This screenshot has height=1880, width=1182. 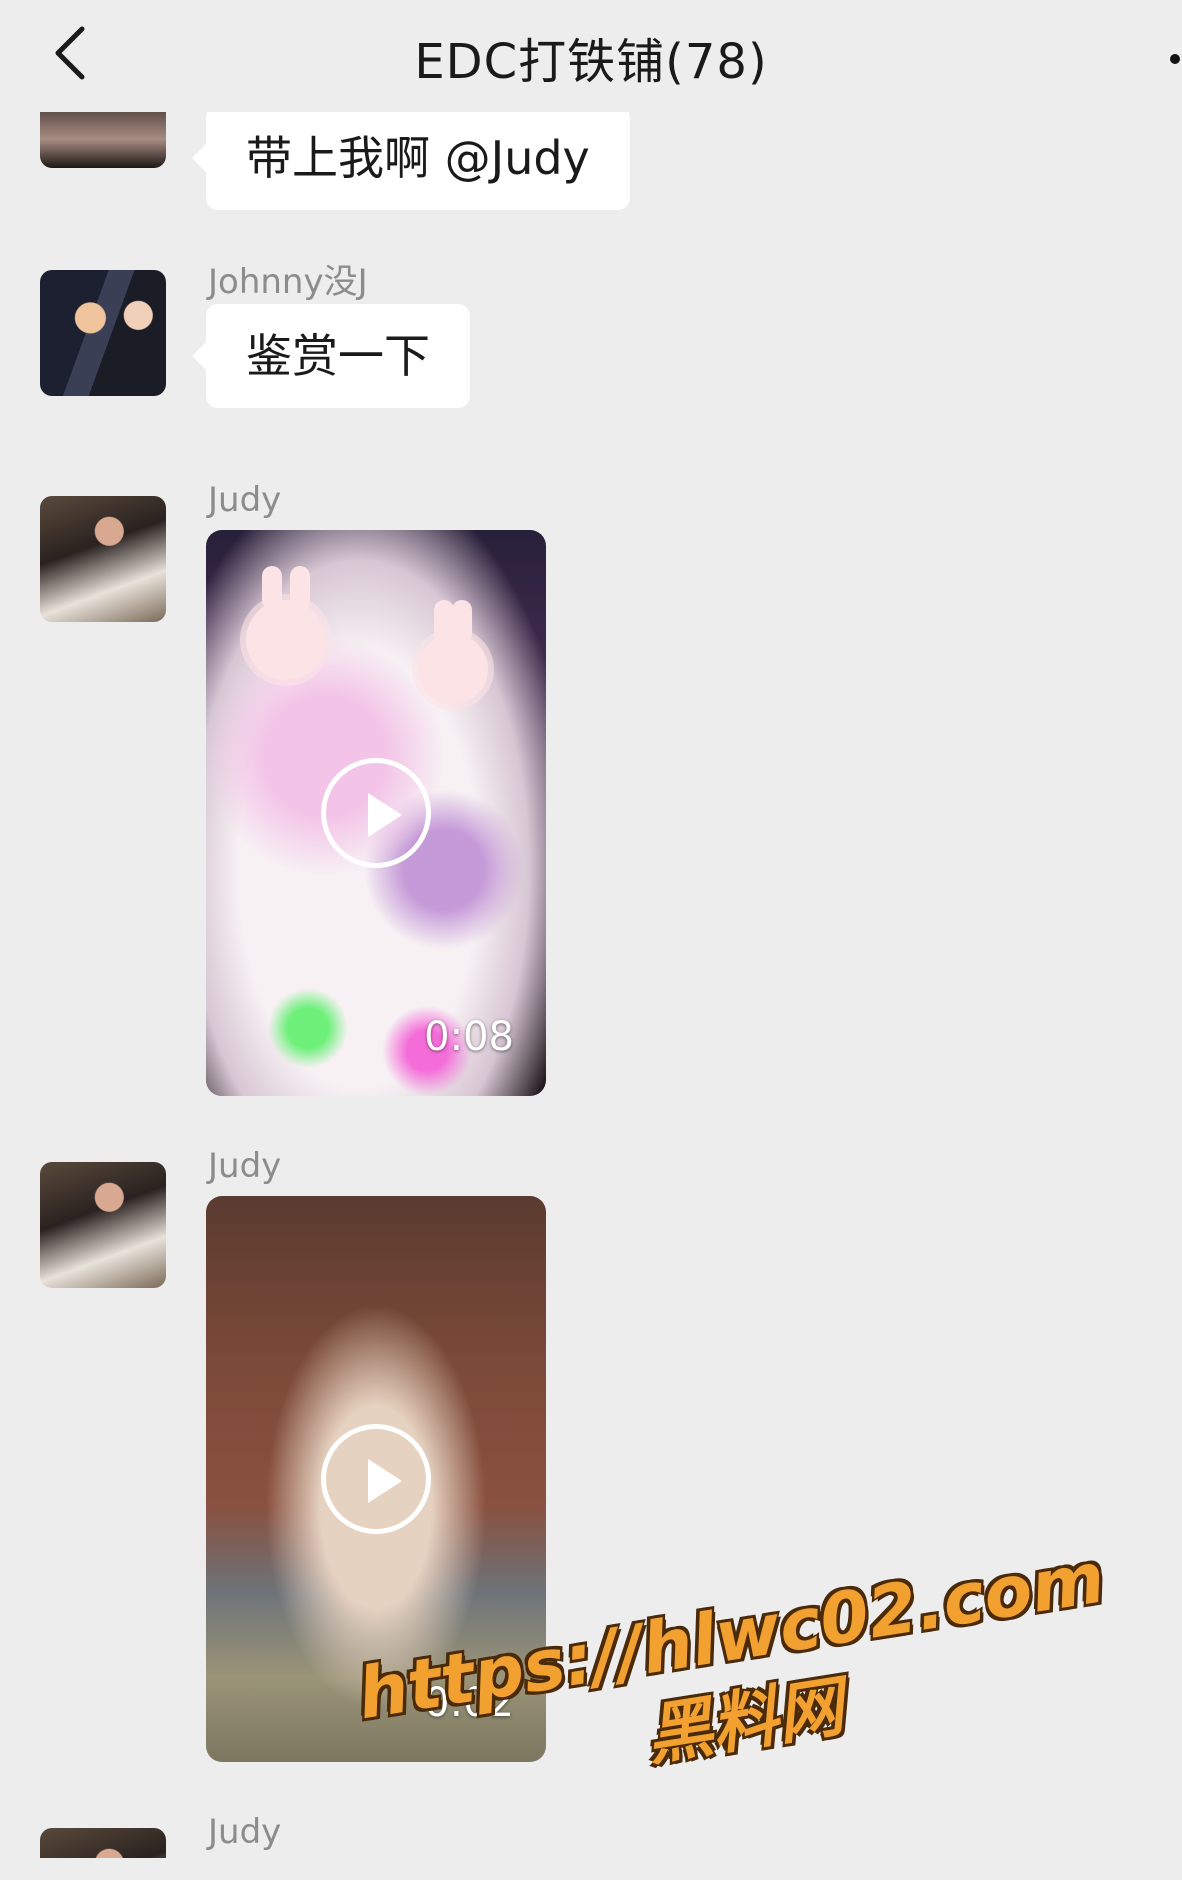 What do you see at coordinates (469, 1037) in the screenshot?
I see `video-duration: 0:08` at bounding box center [469, 1037].